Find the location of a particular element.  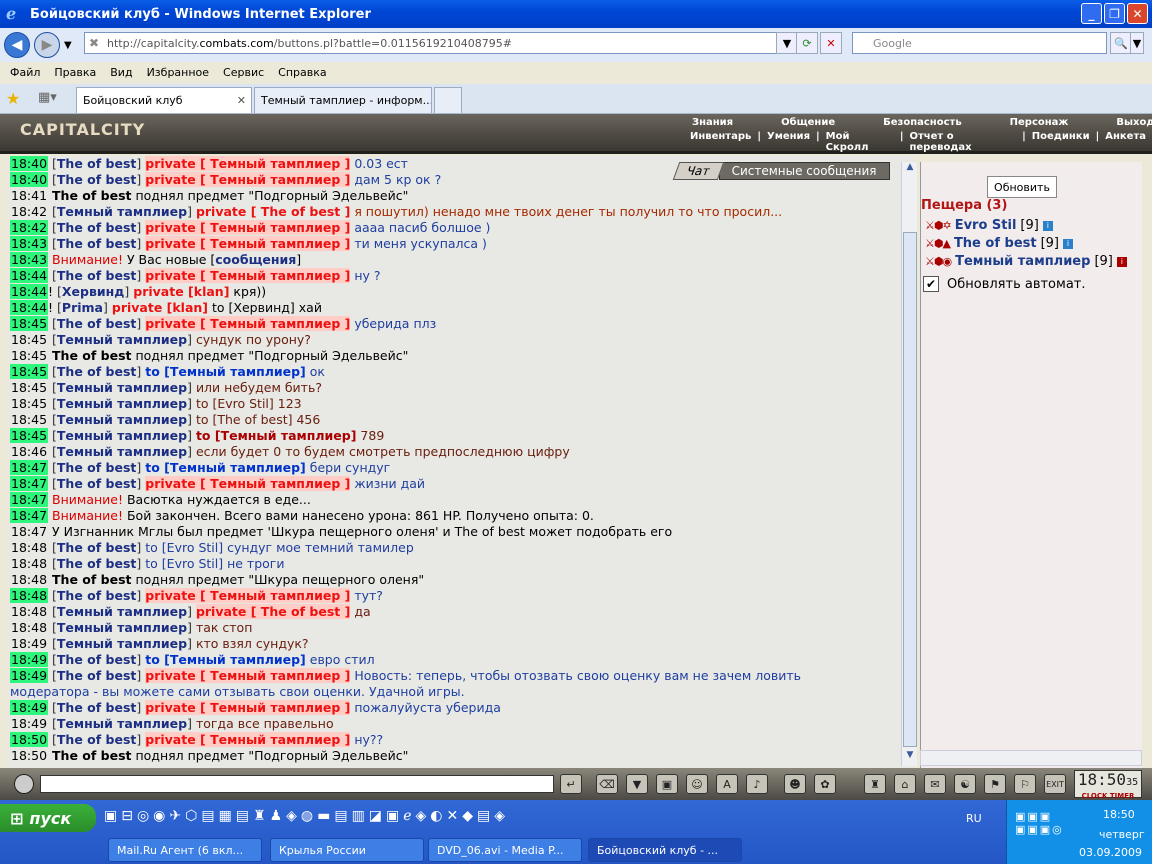

flag-icon: ⚐ is located at coordinates (1025, 784).